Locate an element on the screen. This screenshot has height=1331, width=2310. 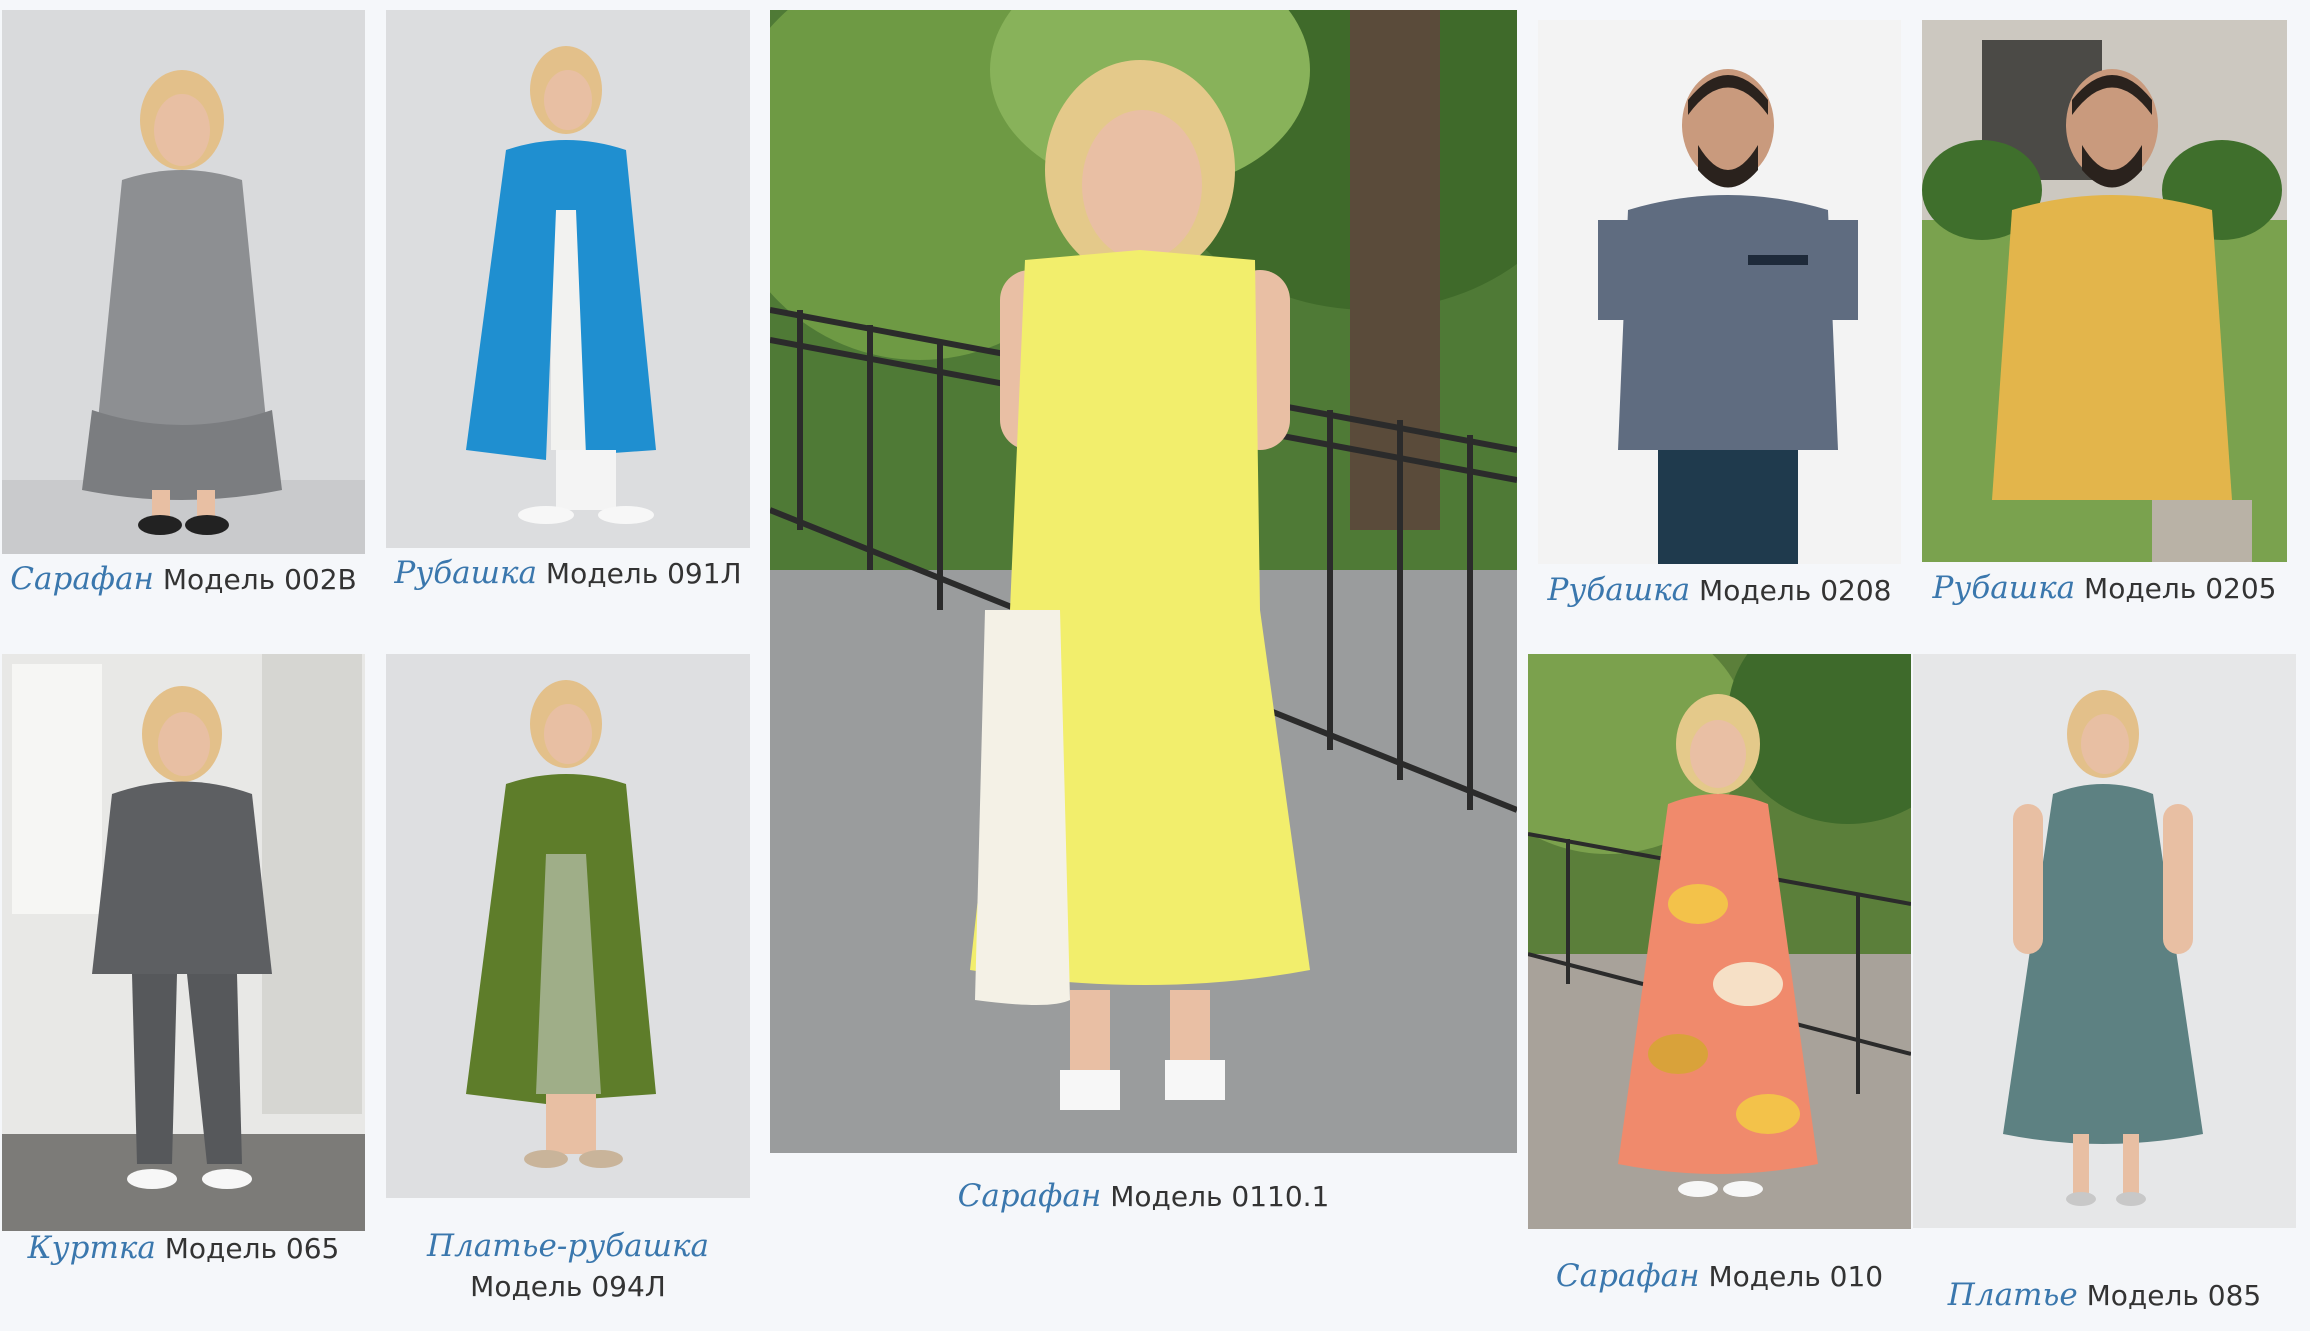
photo-man-gray-shirt is located at coordinates (1719, 292).